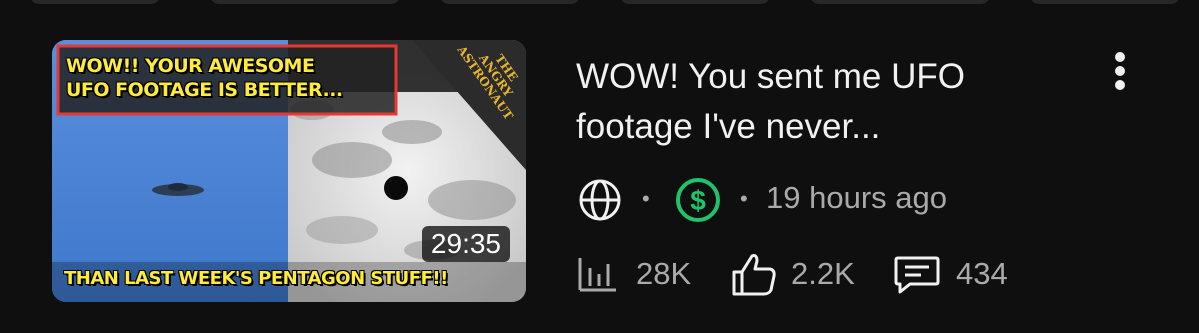 Image resolution: width=1199 pixels, height=333 pixels. I want to click on top-chip-bar, so click(599, 4).